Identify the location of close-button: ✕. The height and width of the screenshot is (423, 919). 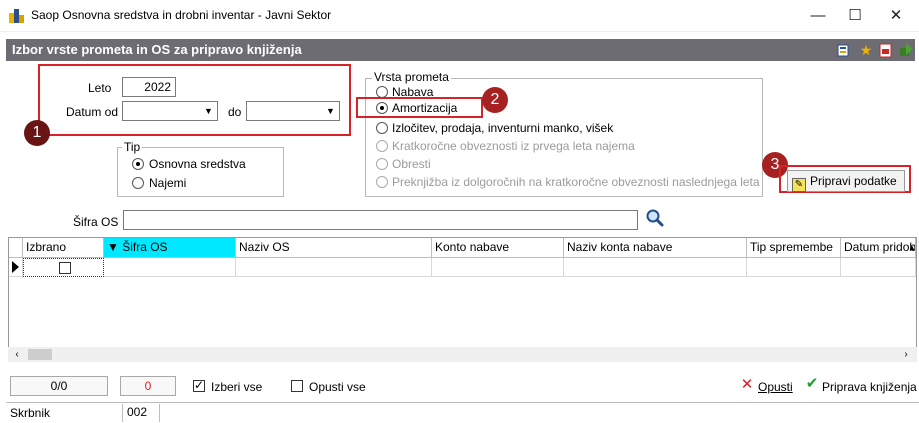
(896, 16).